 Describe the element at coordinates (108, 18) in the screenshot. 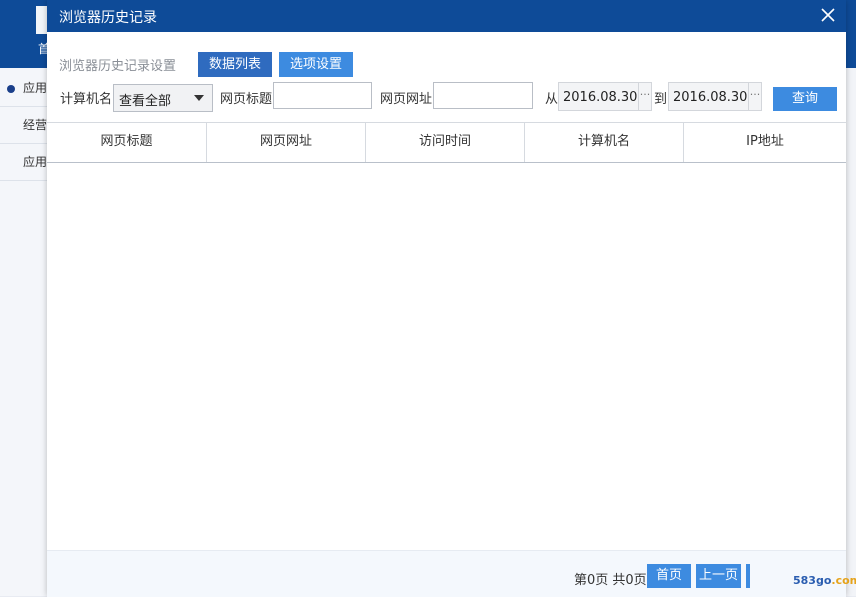

I see `dialog-title: 浏览器历史记录` at that location.